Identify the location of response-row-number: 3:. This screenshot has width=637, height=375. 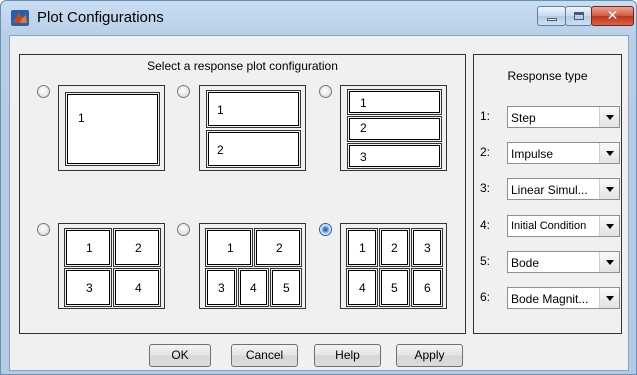
(485, 188).